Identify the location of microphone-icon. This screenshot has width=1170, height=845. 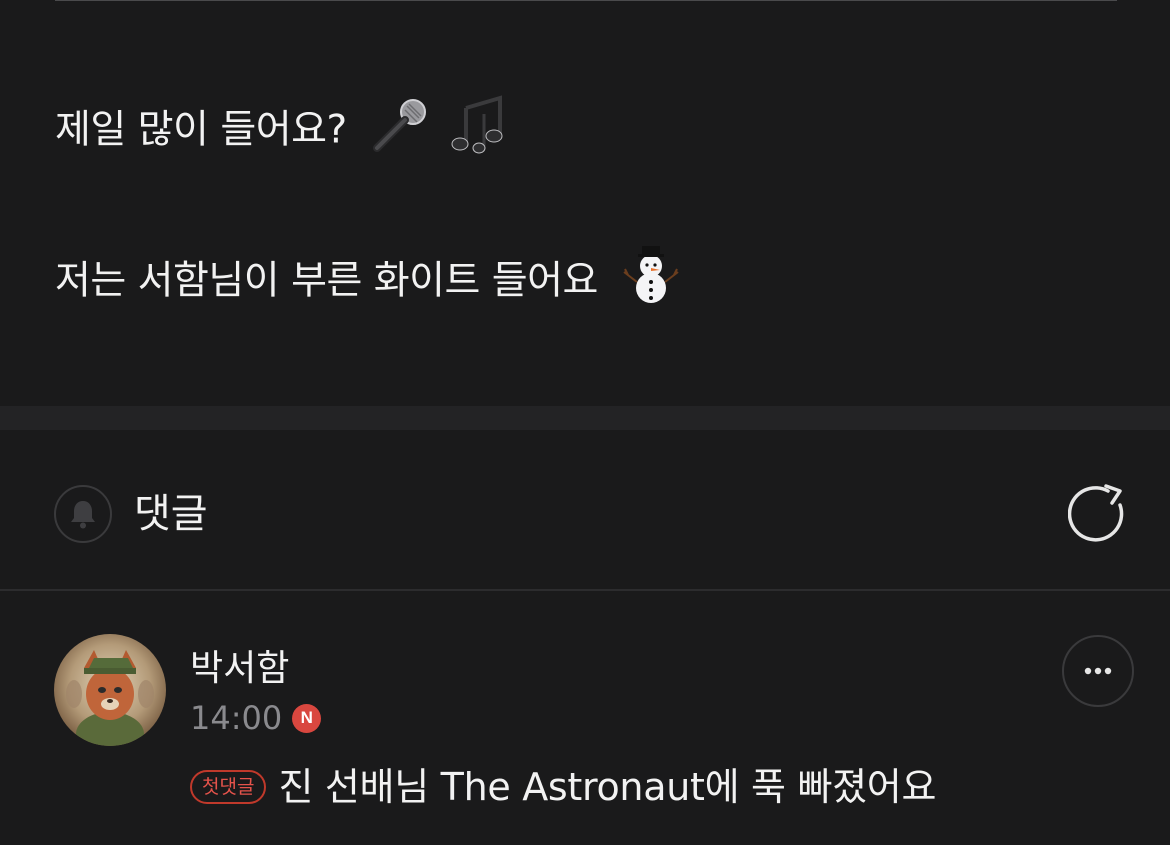
(399, 132).